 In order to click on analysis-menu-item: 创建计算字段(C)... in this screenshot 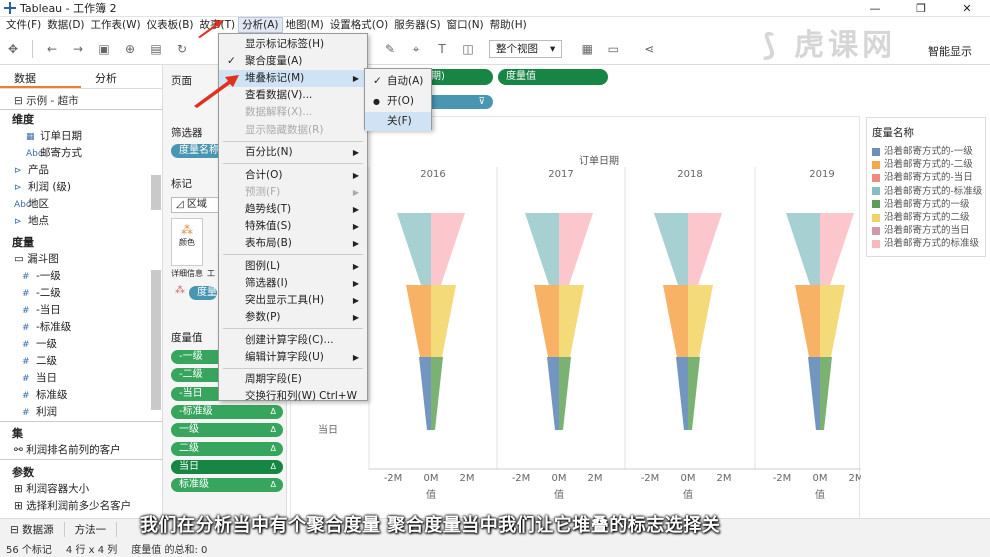, I will do `click(293, 340)`.